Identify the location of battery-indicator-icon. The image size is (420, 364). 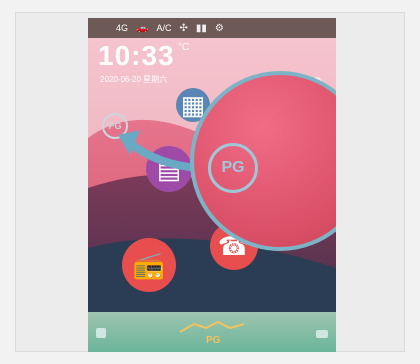
(322, 334).